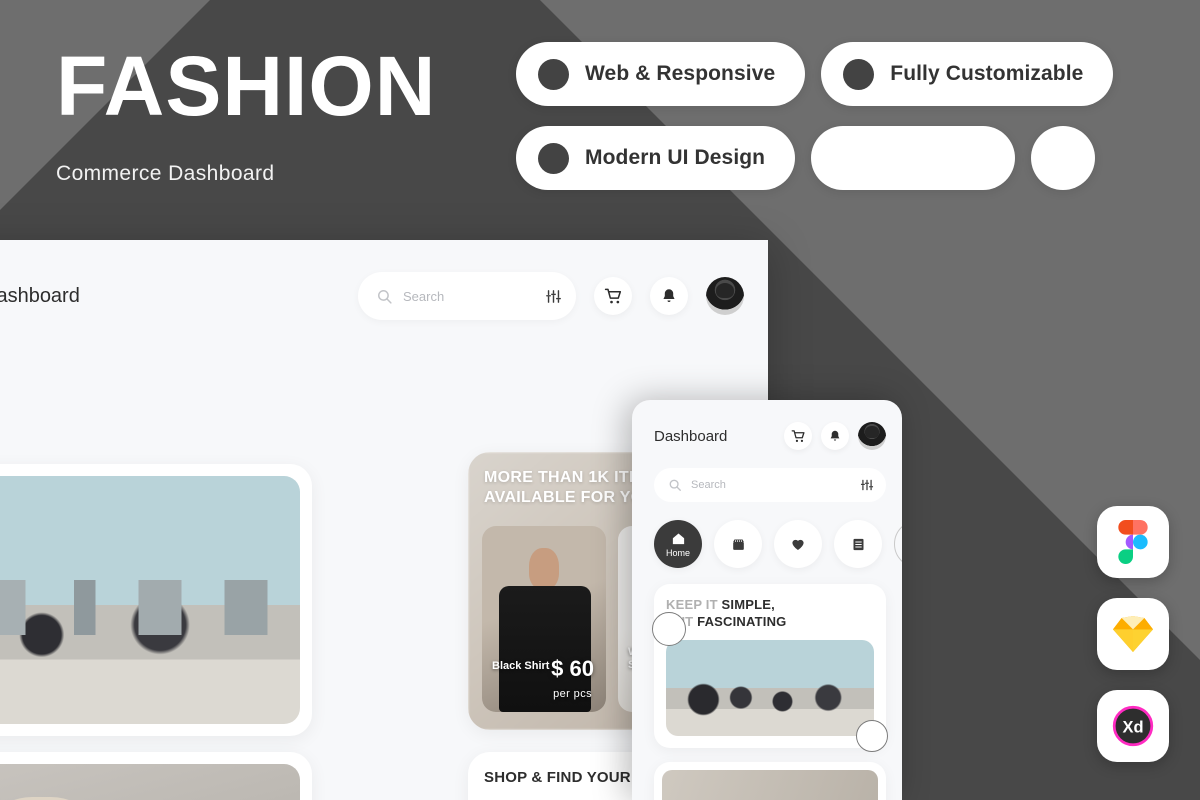 This screenshot has width=1200, height=800. I want to click on nav-item-orders, so click(858, 544).